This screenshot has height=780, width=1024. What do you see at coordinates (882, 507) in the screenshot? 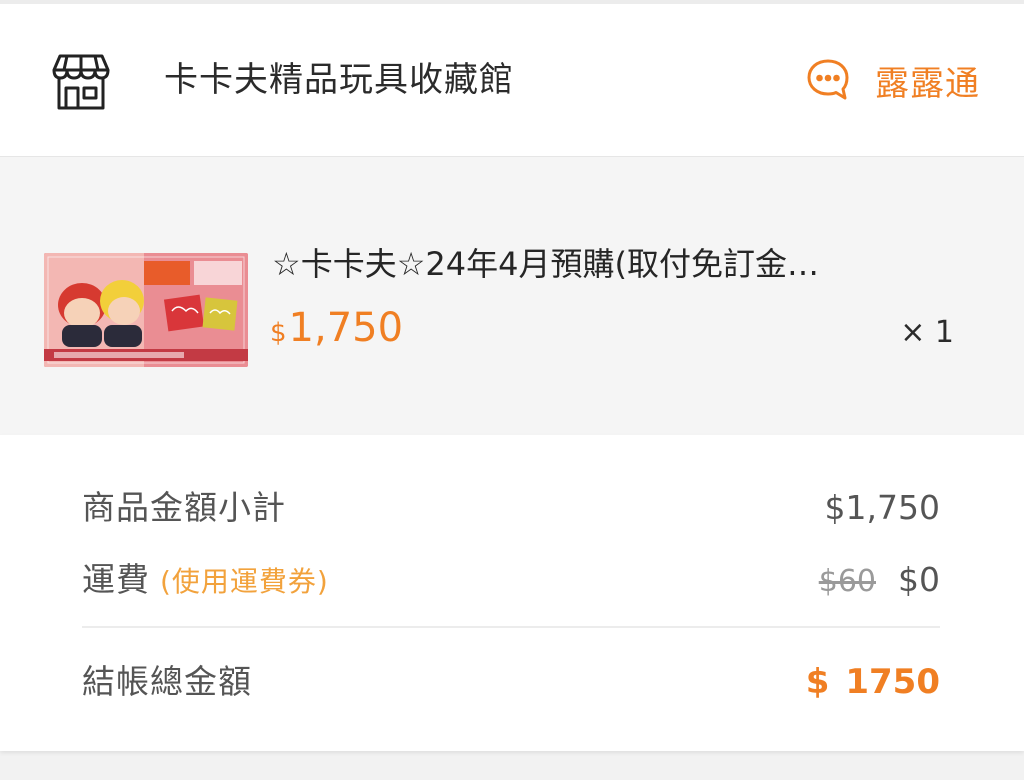
I see `subtotal-value: $1,750` at bounding box center [882, 507].